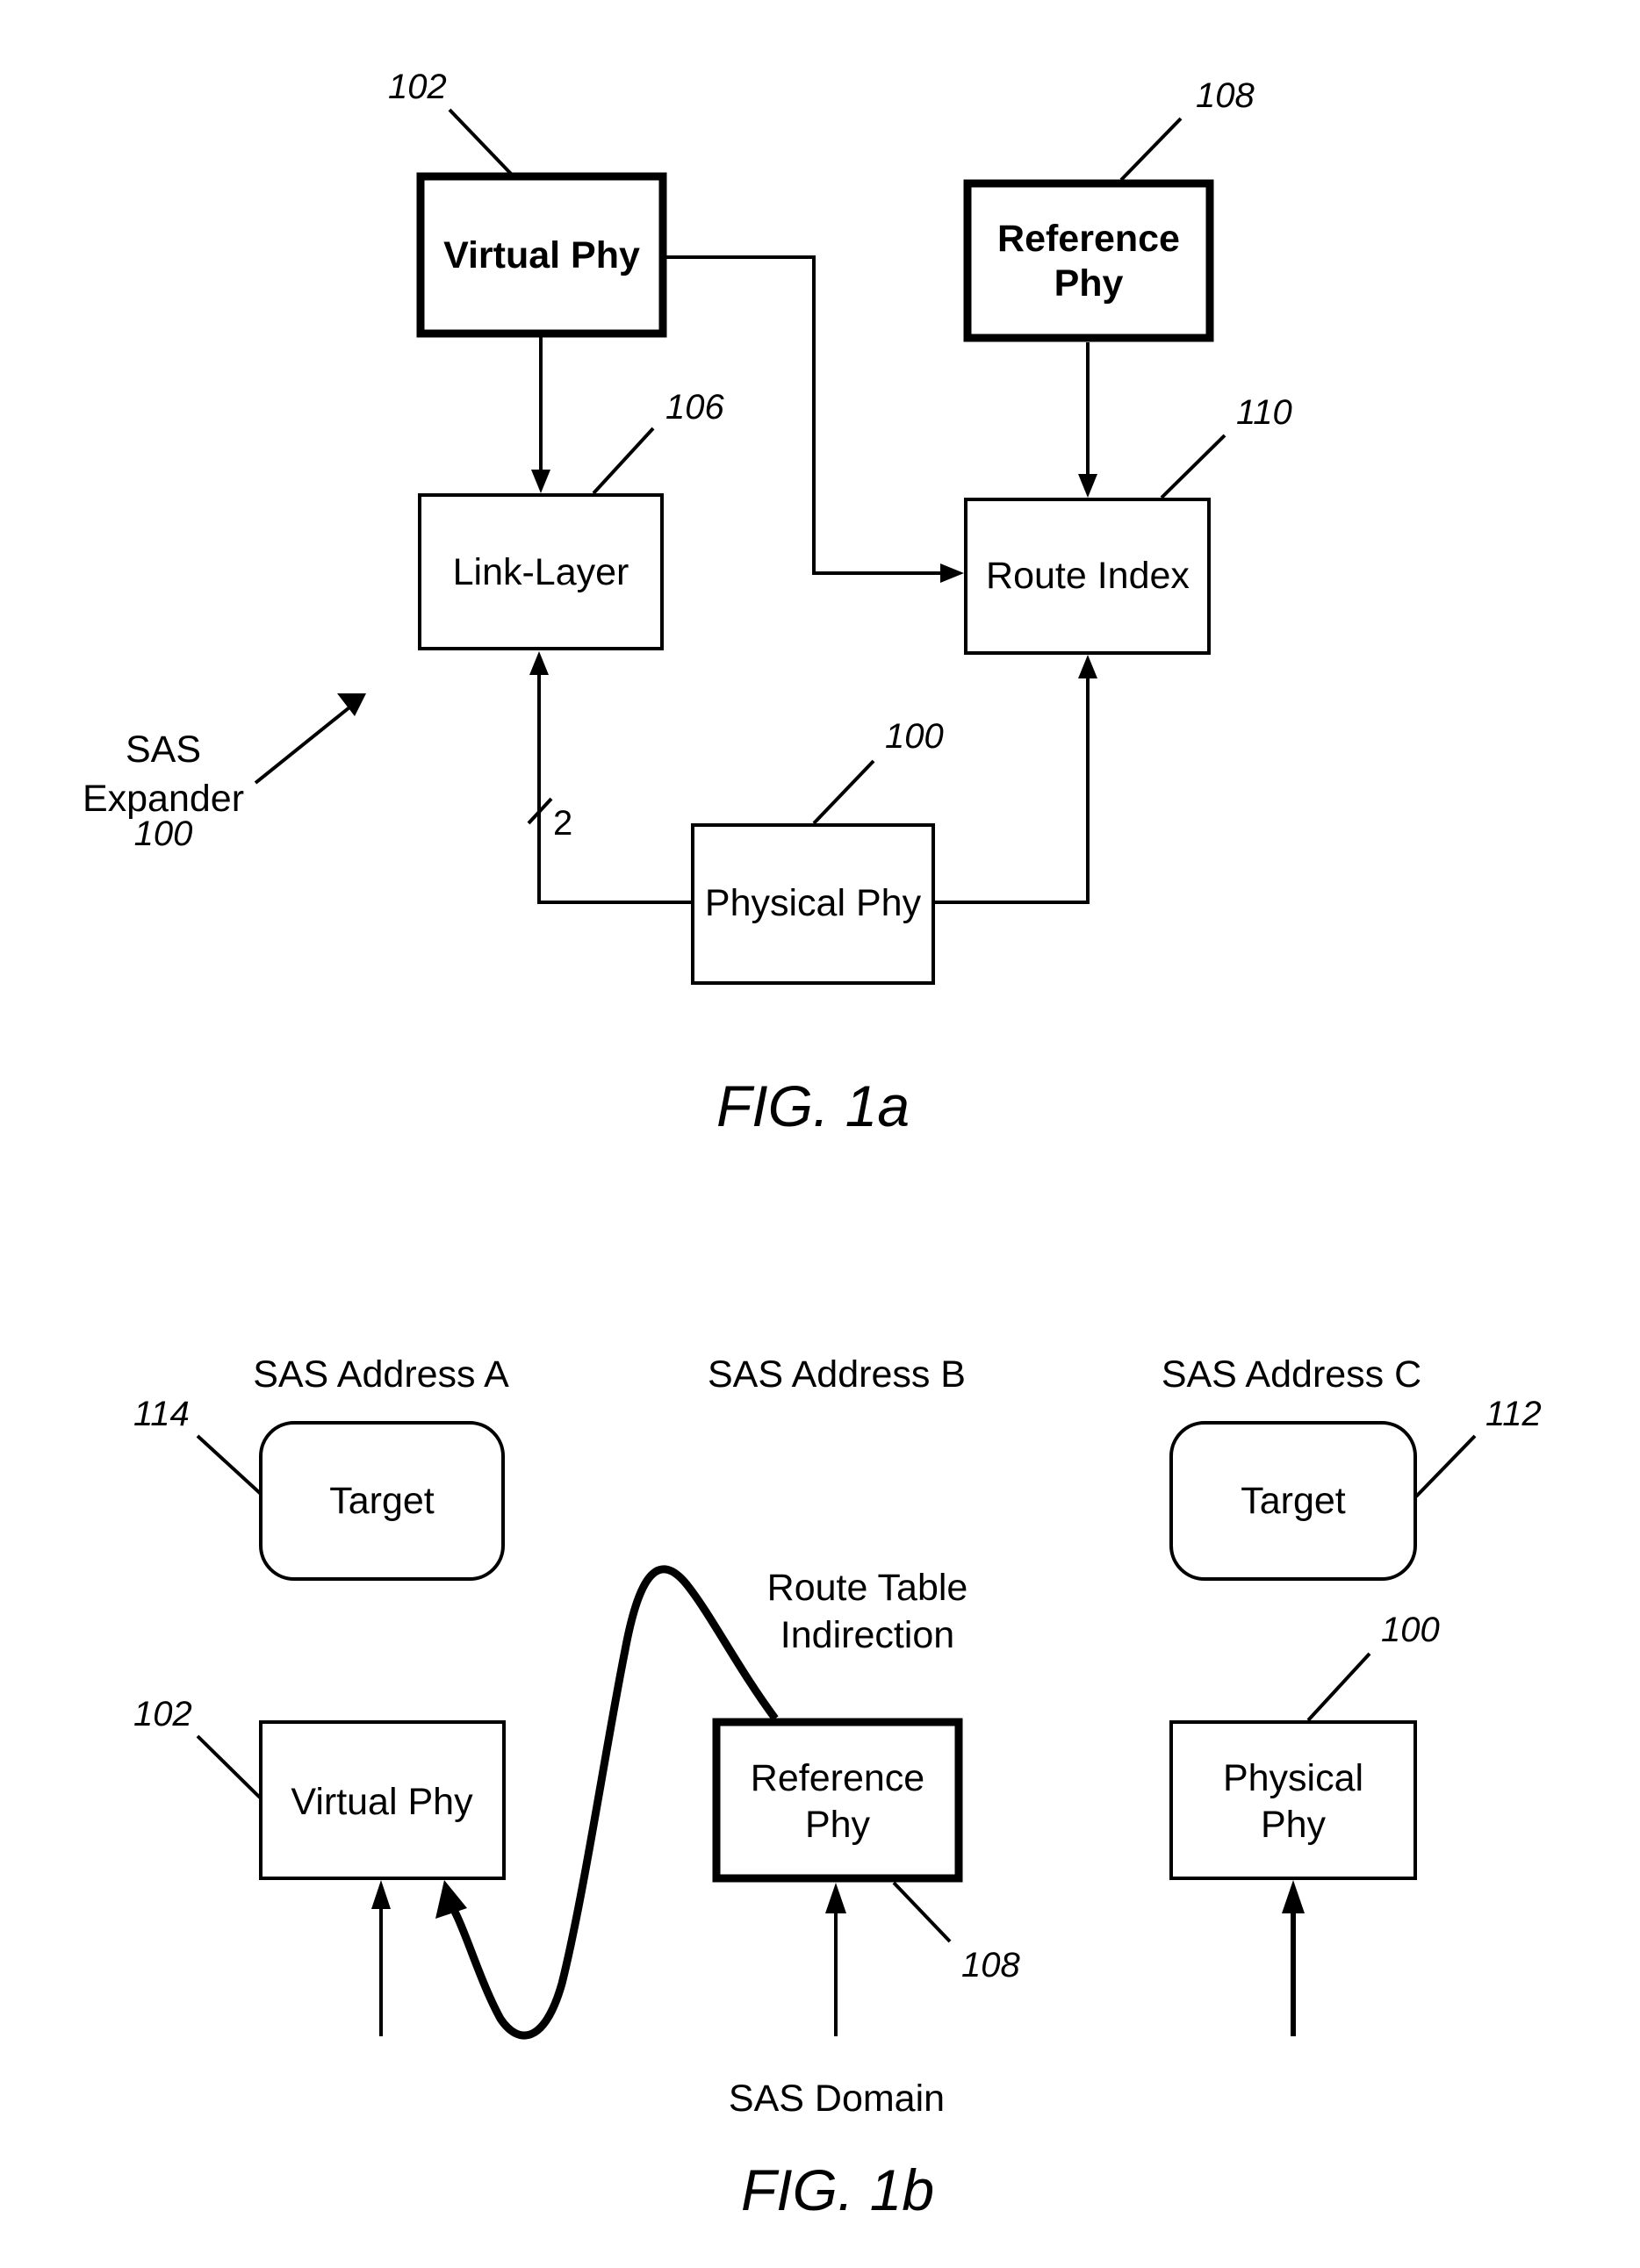 This screenshot has height=2268, width=1640. What do you see at coordinates (162, 1714) in the screenshot?
I see `fig1b-ref-102: 102` at bounding box center [162, 1714].